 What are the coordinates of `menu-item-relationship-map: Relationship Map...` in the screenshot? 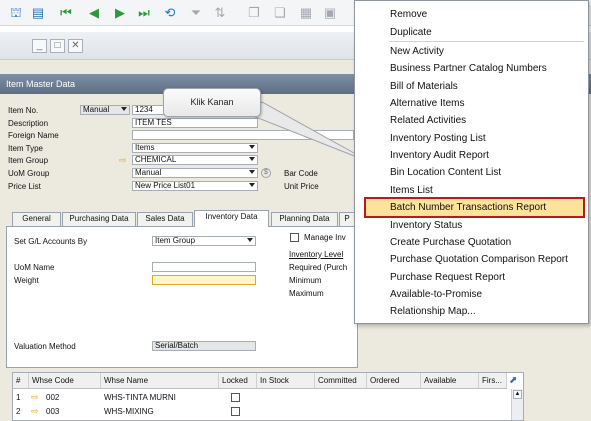 It's located at (433, 312).